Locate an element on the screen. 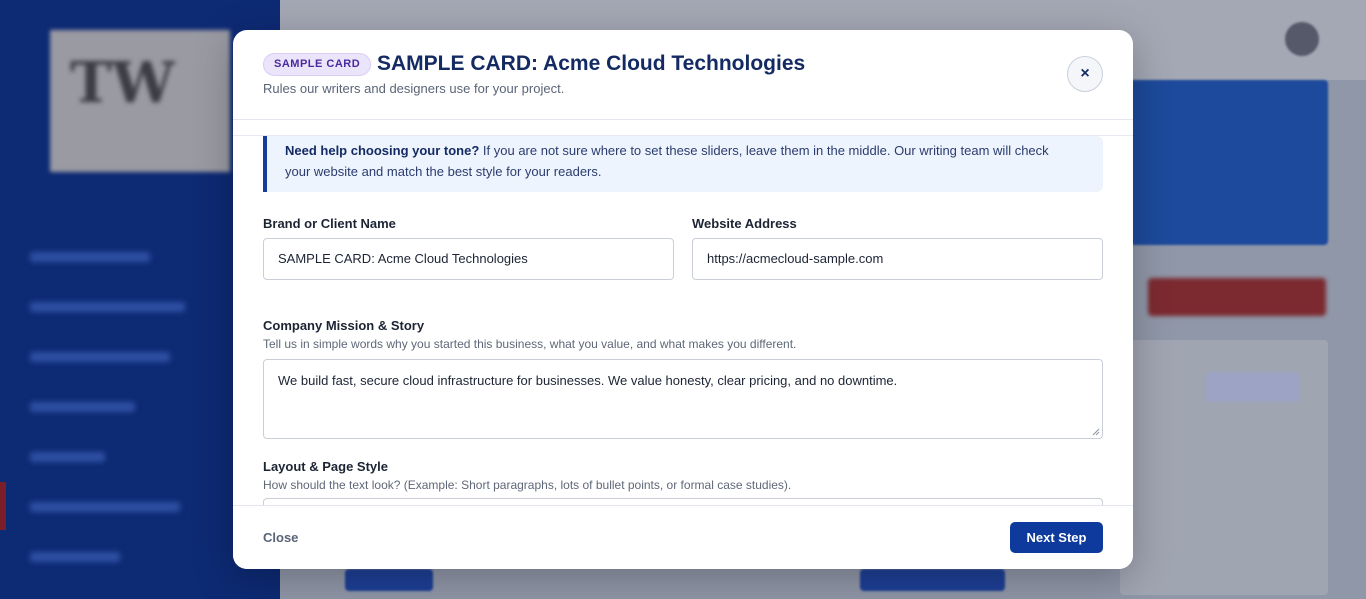  background-logo-mark: TW is located at coordinates (122, 83).